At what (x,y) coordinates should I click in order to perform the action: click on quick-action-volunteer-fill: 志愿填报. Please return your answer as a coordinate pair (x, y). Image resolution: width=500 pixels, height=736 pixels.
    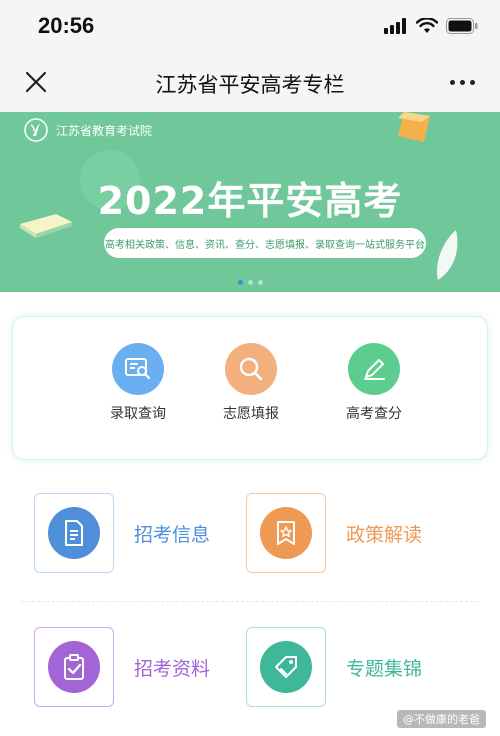
    Looking at the image, I should click on (251, 383).